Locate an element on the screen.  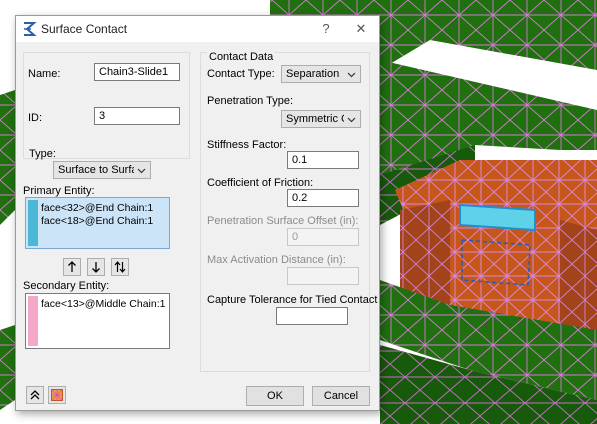
ok-button: OK is located at coordinates (275, 396).